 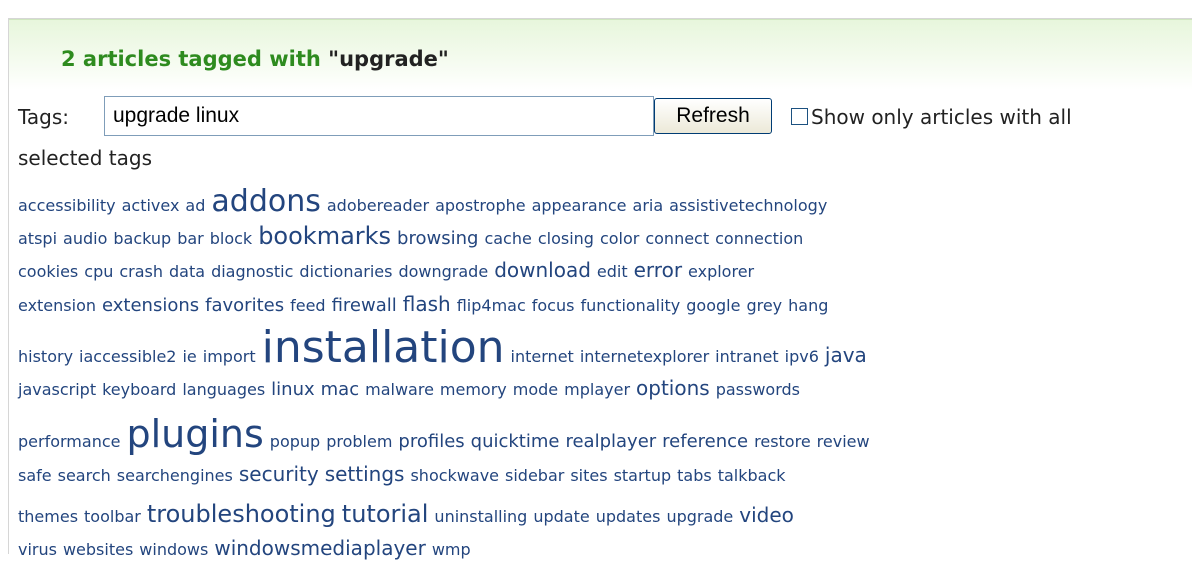 I want to click on show-only-all-tags-checkbox, so click(x=799, y=116).